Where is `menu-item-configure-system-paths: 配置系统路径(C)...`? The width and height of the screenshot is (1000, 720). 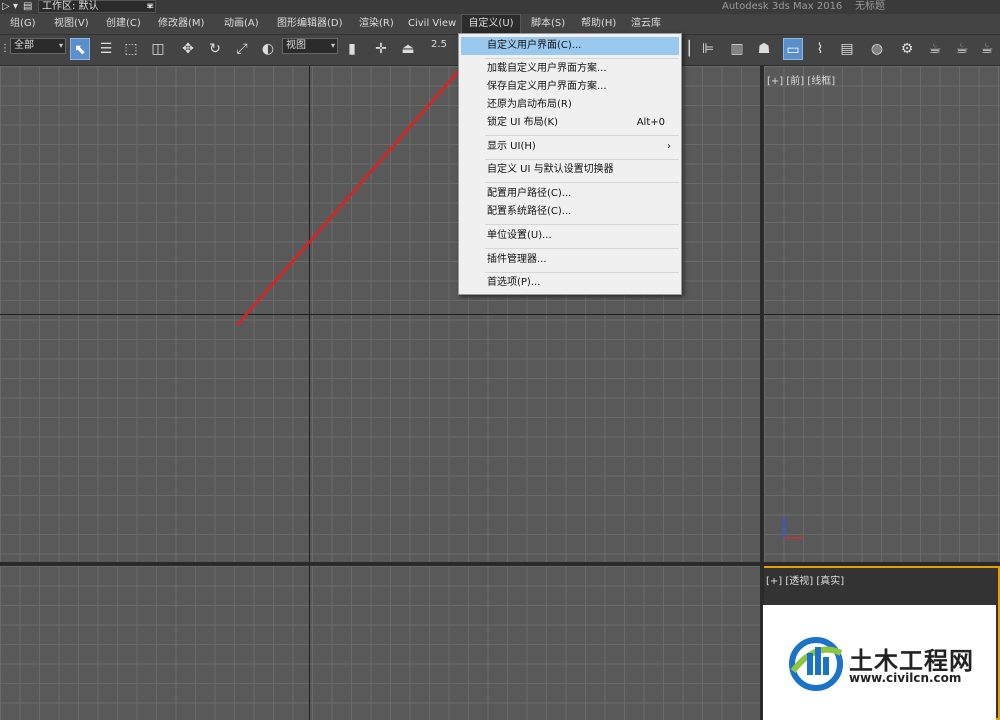
menu-item-configure-system-paths: 配置系统路径(C)... is located at coordinates (570, 212).